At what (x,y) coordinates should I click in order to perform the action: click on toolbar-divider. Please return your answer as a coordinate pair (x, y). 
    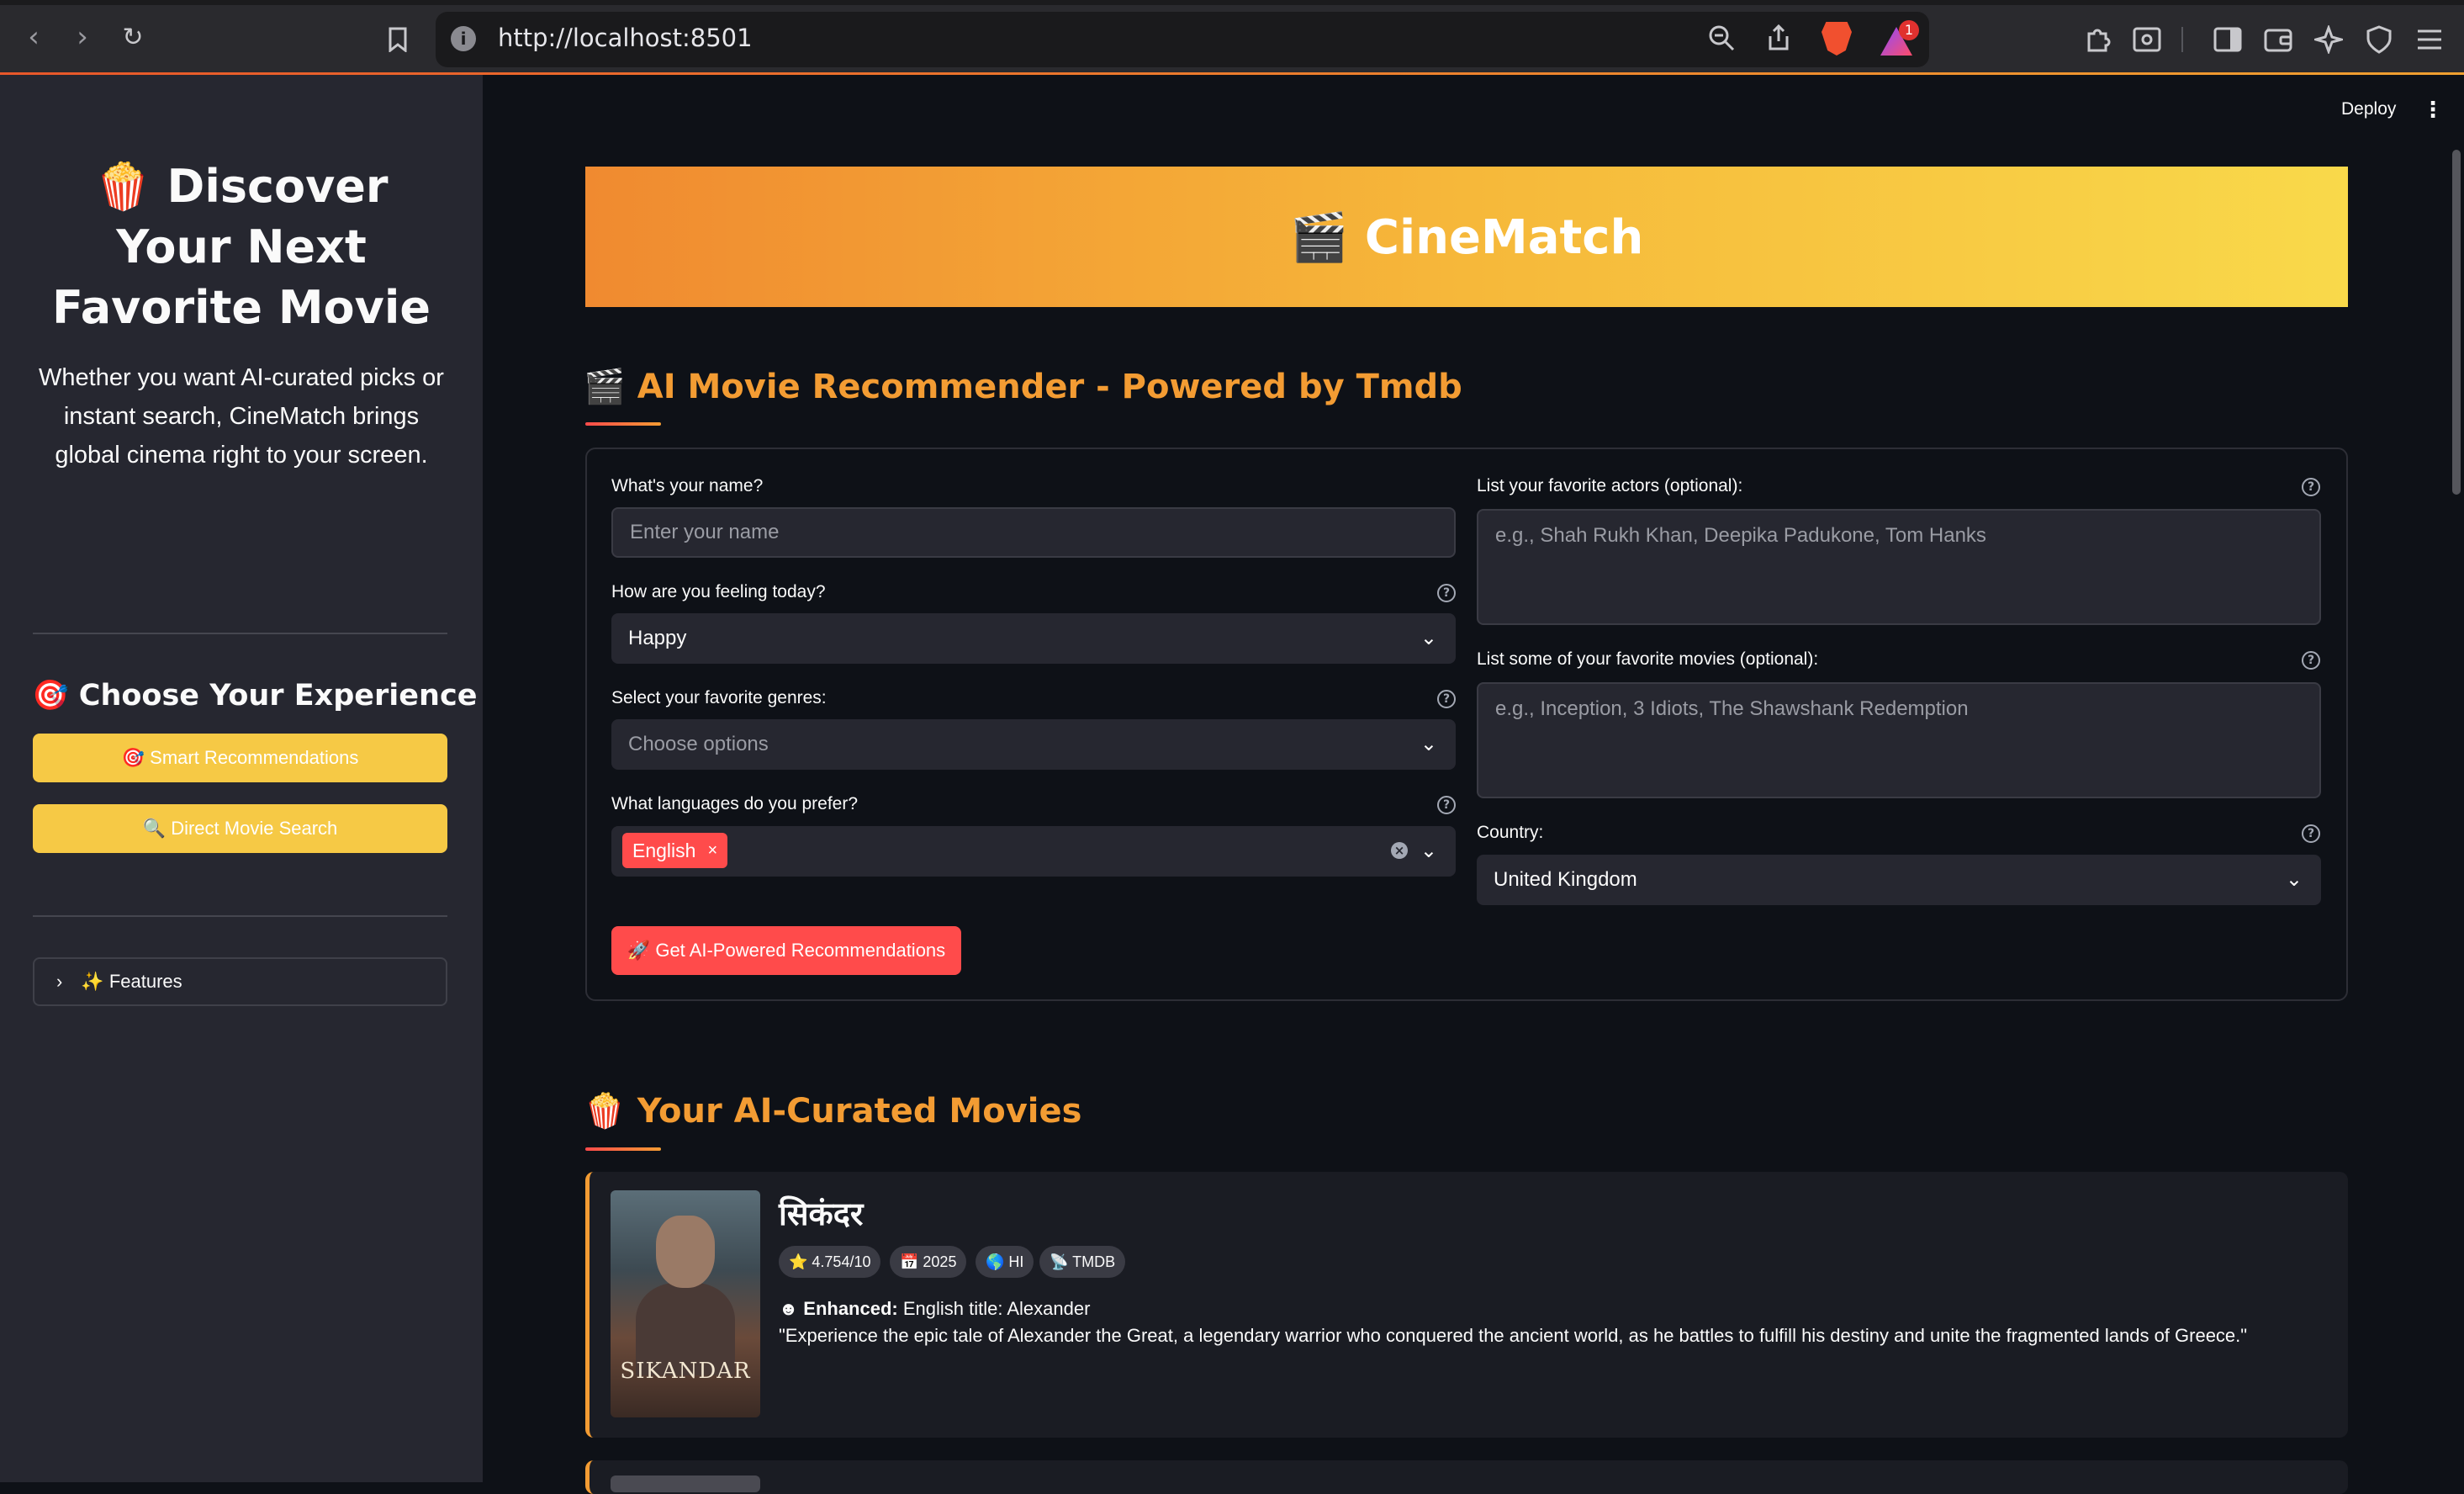
    Looking at the image, I should click on (2182, 39).